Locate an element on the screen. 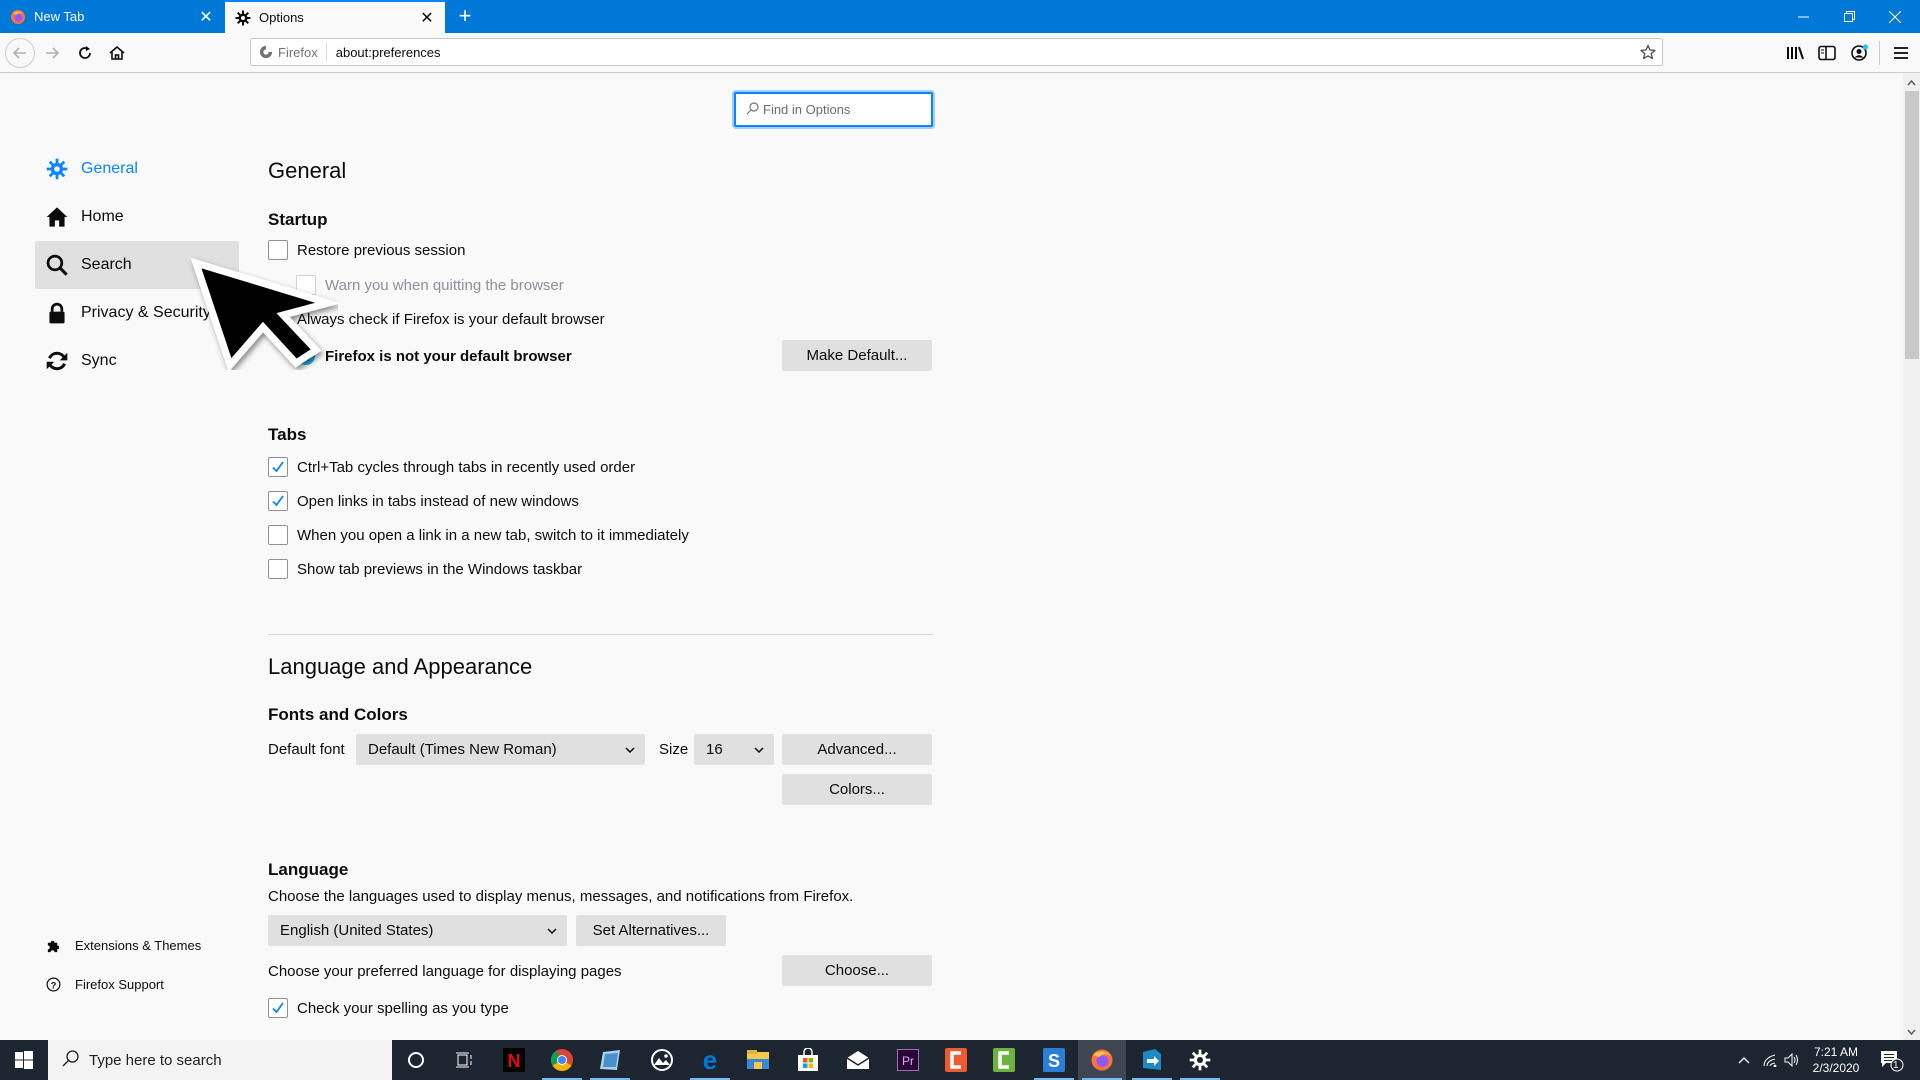 The width and height of the screenshot is (1920, 1080). library-icon is located at coordinates (1795, 53).